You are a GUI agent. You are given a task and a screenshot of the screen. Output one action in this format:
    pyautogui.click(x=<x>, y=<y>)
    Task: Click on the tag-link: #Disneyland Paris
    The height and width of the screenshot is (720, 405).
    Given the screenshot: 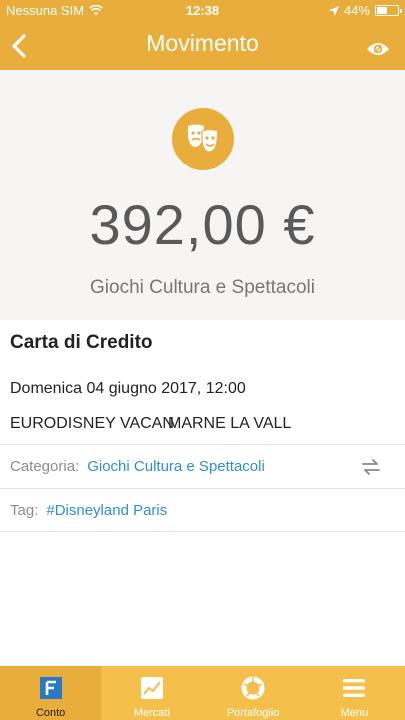 What is the action you would take?
    pyautogui.click(x=106, y=510)
    